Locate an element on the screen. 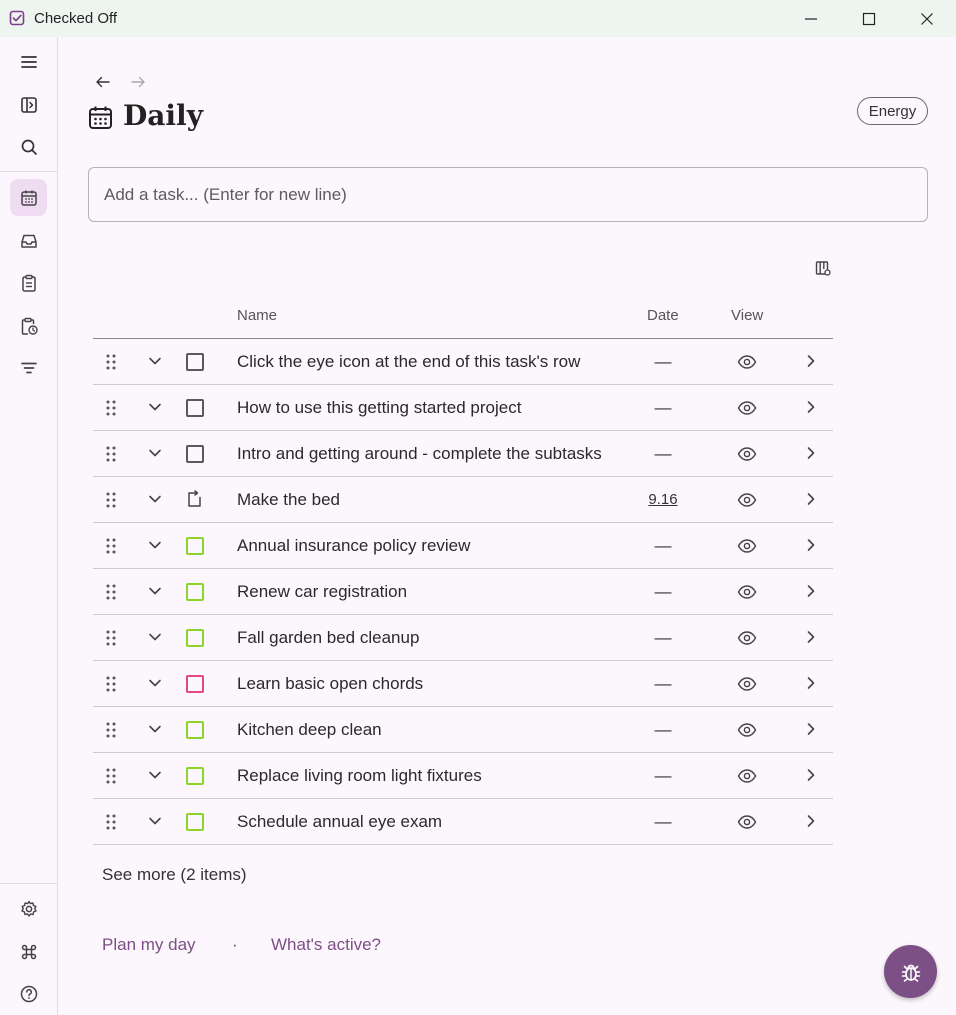 The width and height of the screenshot is (956, 1015). search-button is located at coordinates (28, 146).